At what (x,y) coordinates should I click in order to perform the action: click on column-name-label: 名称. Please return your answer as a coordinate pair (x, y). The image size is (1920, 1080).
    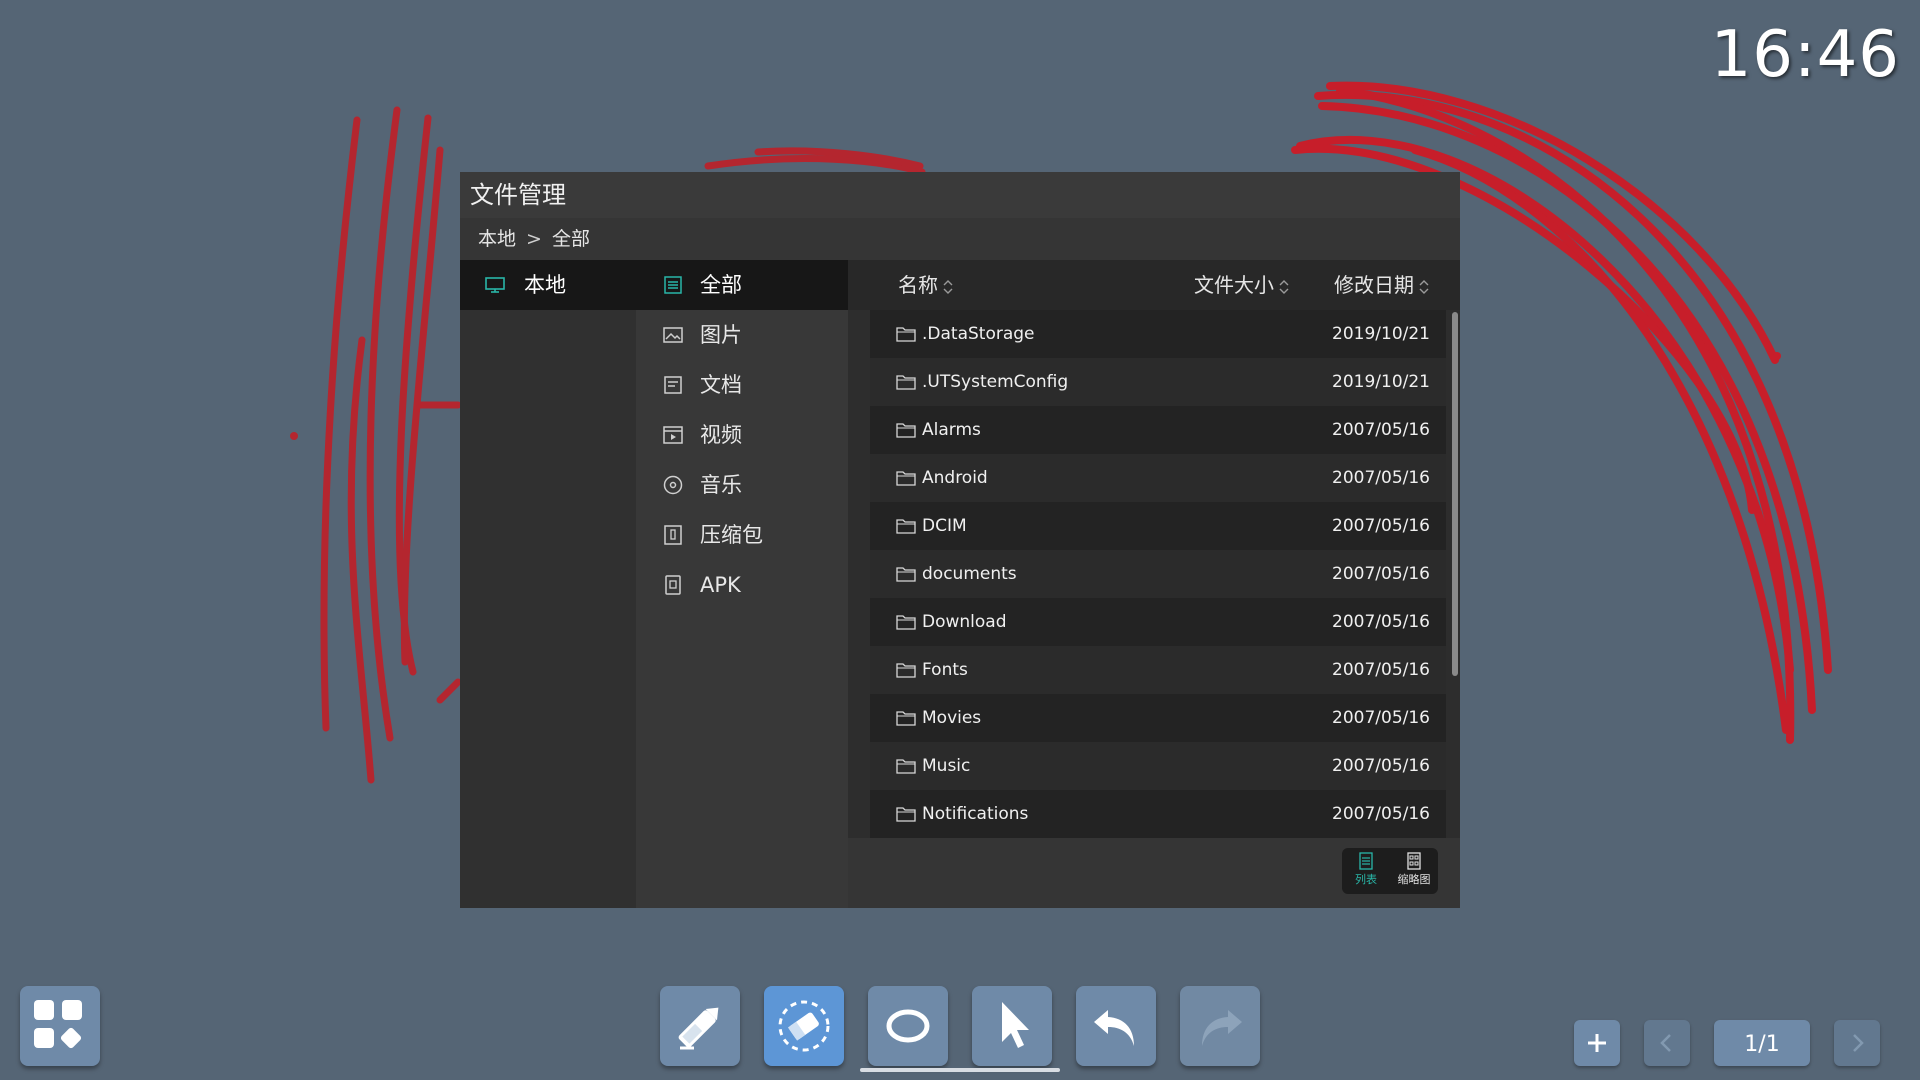
    Looking at the image, I should click on (918, 285).